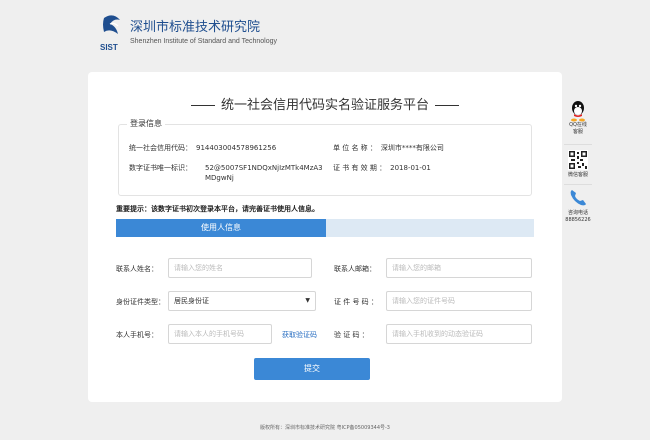 The image size is (650, 440). What do you see at coordinates (577, 175) in the screenshot?
I see `wechat-label: 微信客服` at bounding box center [577, 175].